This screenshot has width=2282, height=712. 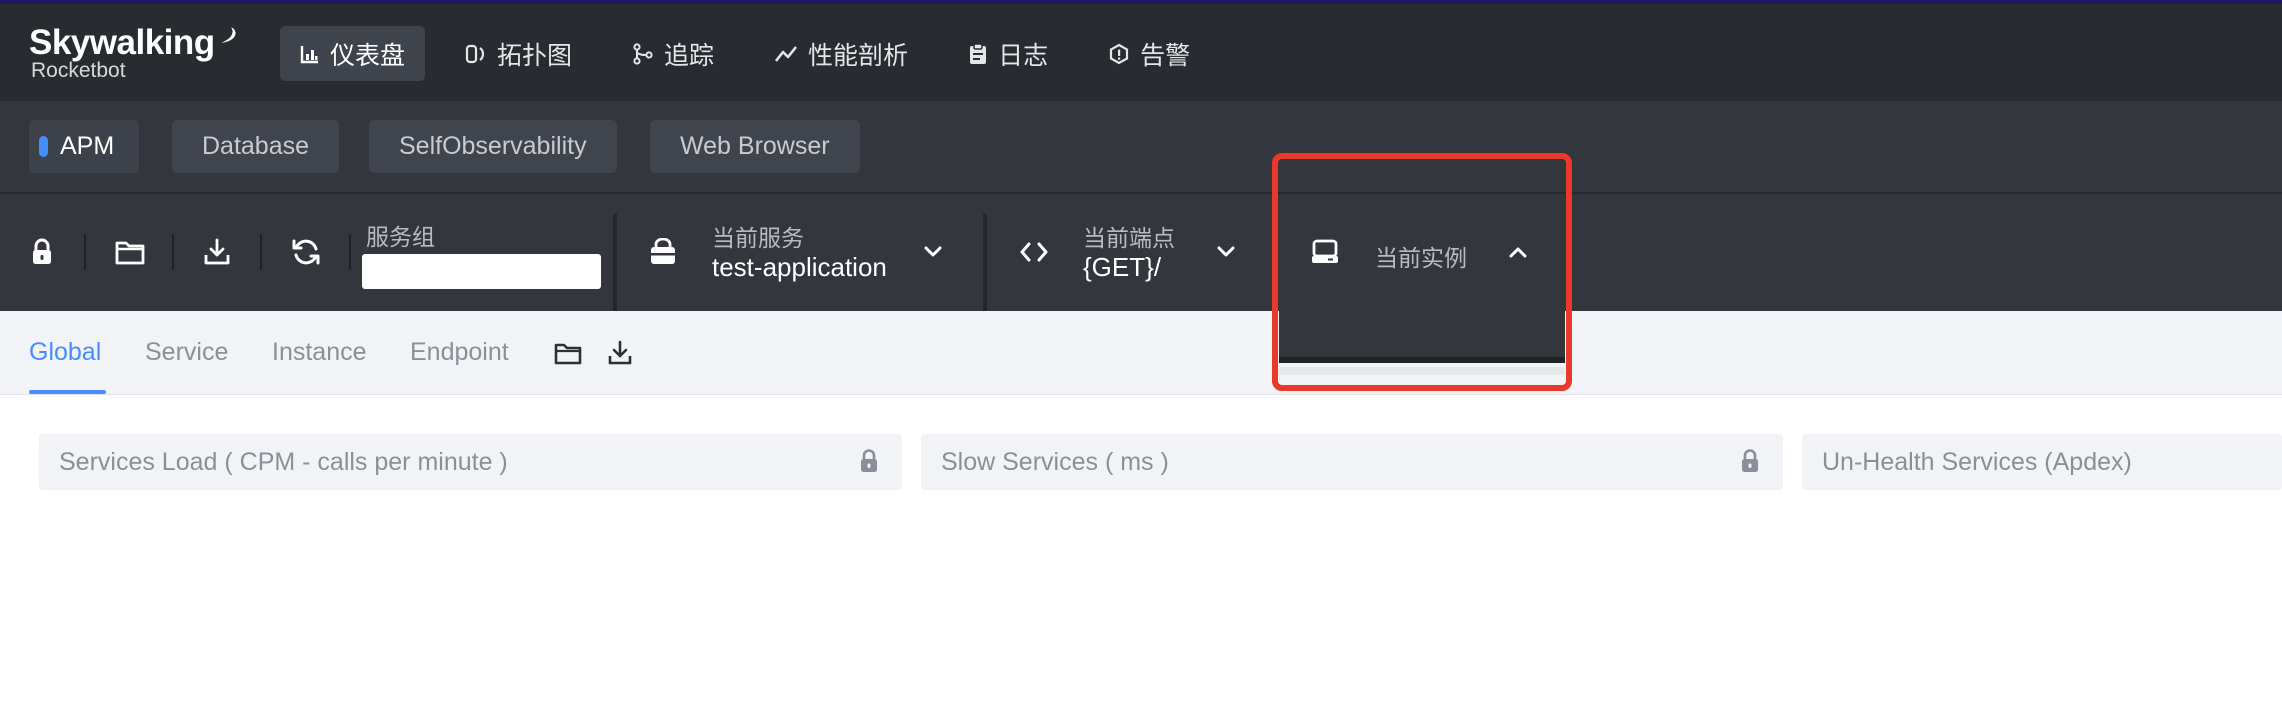 I want to click on layer-tab-web-browser: Web Browser, so click(x=755, y=146).